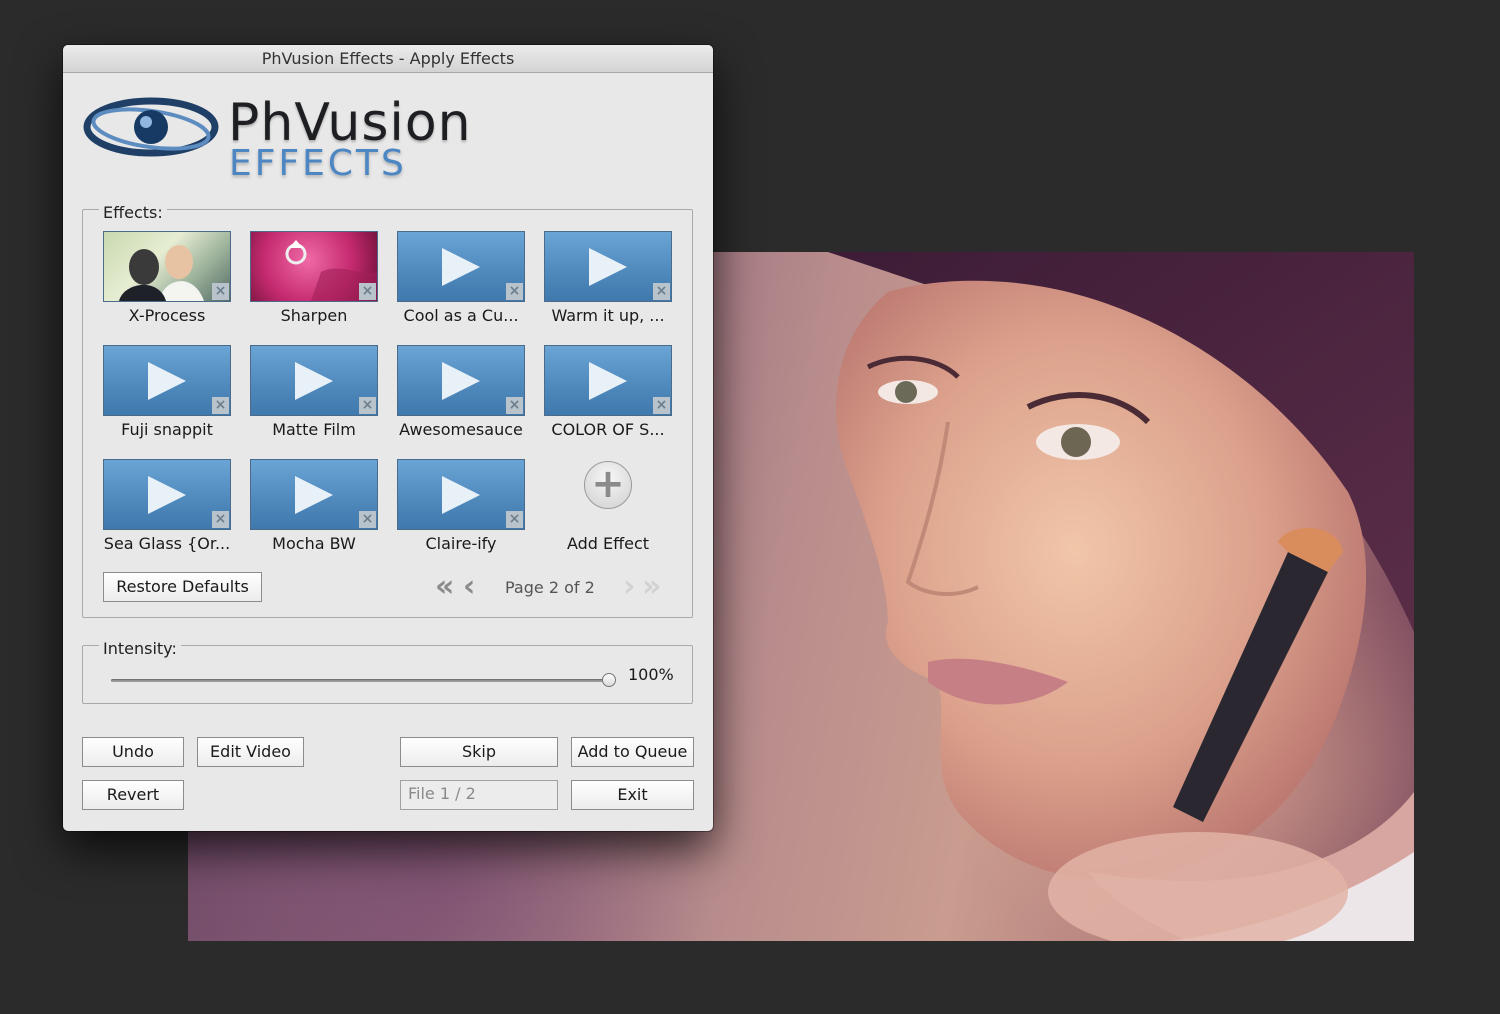 The height and width of the screenshot is (1014, 1500). I want to click on effect-label: Awesomesauce, so click(461, 429).